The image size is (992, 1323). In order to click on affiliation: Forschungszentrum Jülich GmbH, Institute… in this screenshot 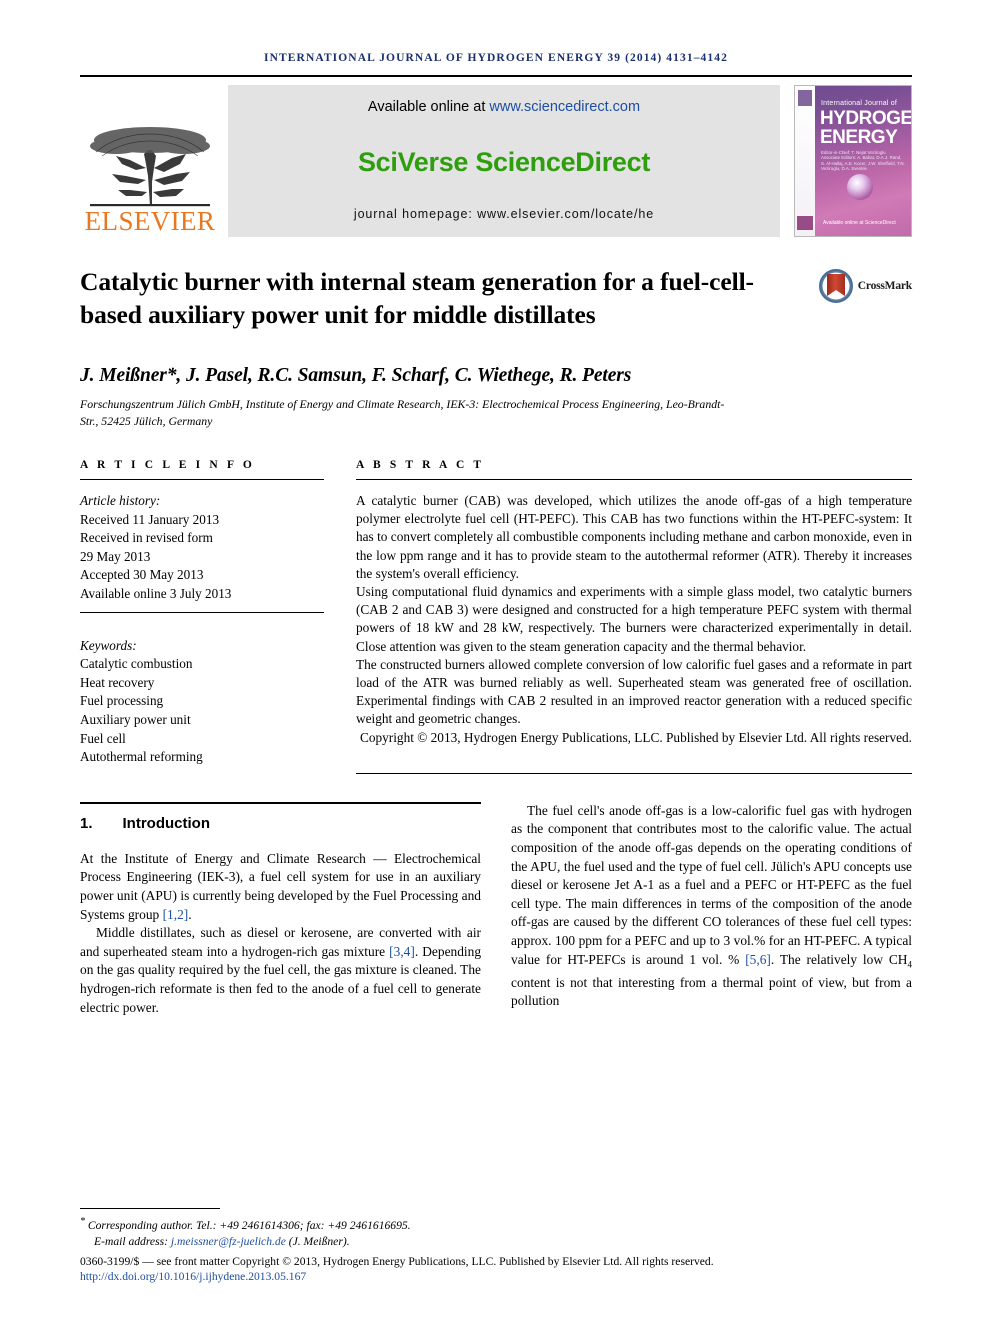, I will do `click(402, 412)`.